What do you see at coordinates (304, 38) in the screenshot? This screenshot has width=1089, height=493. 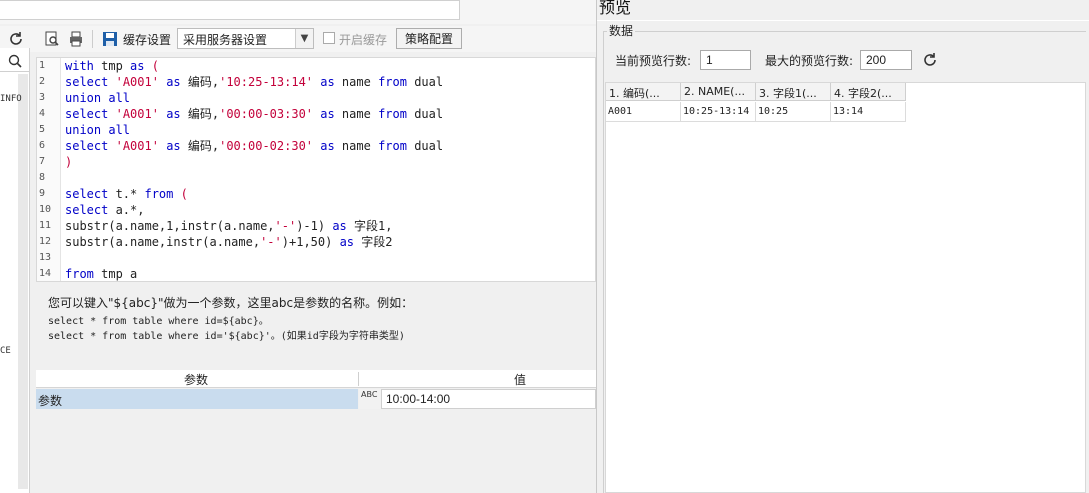 I see `chevron-down-icon: ▼` at bounding box center [304, 38].